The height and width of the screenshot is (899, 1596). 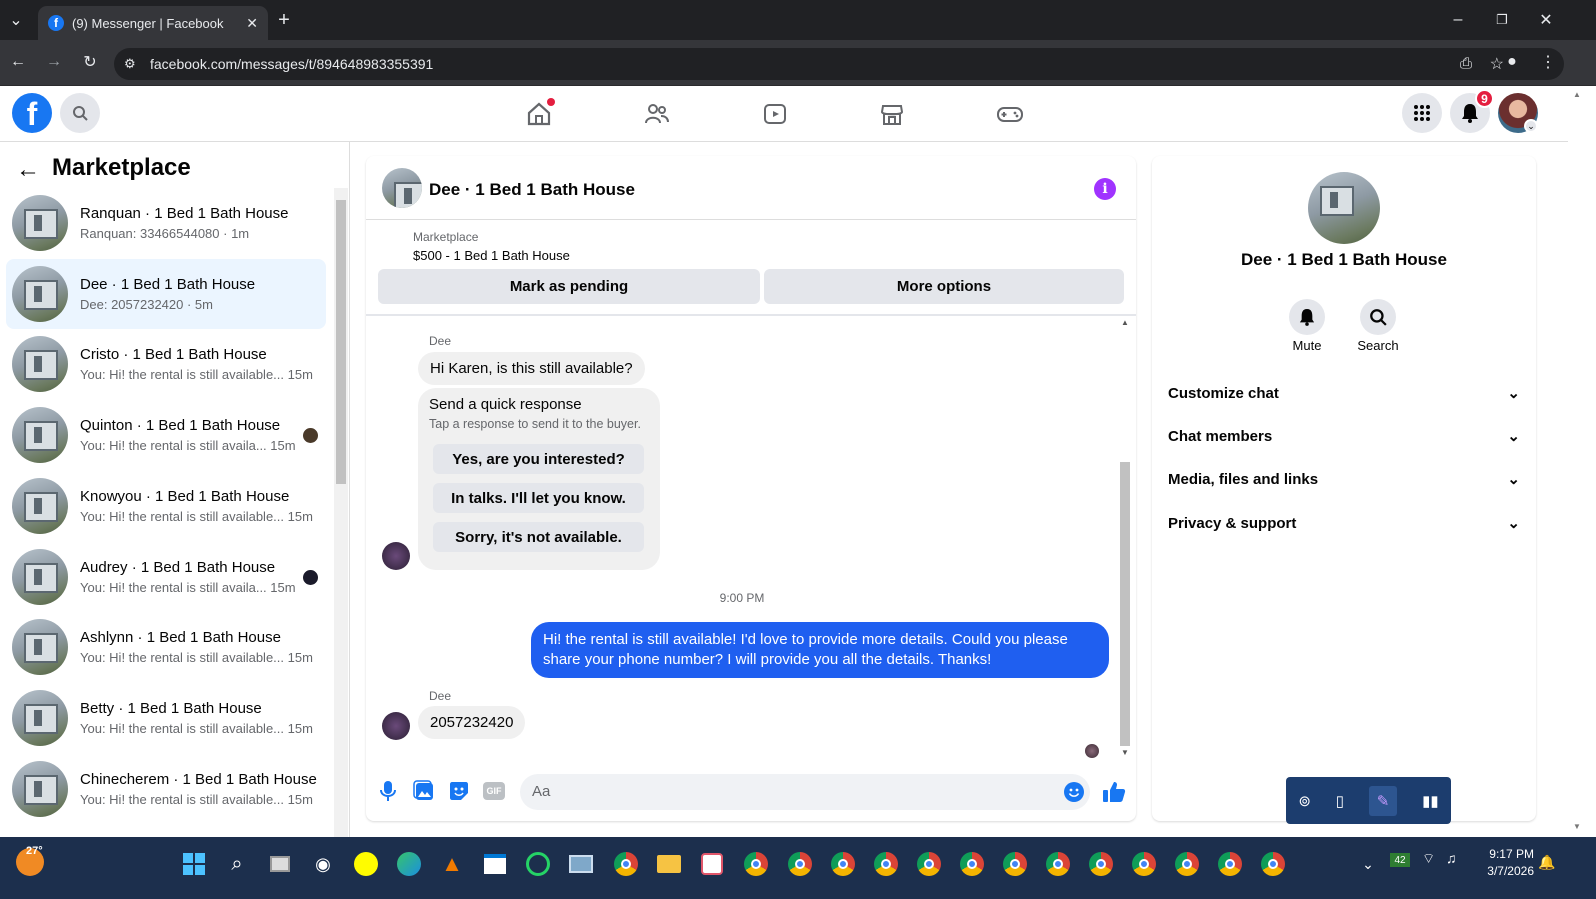 I want to click on nav-gaming, so click(x=1010, y=114).